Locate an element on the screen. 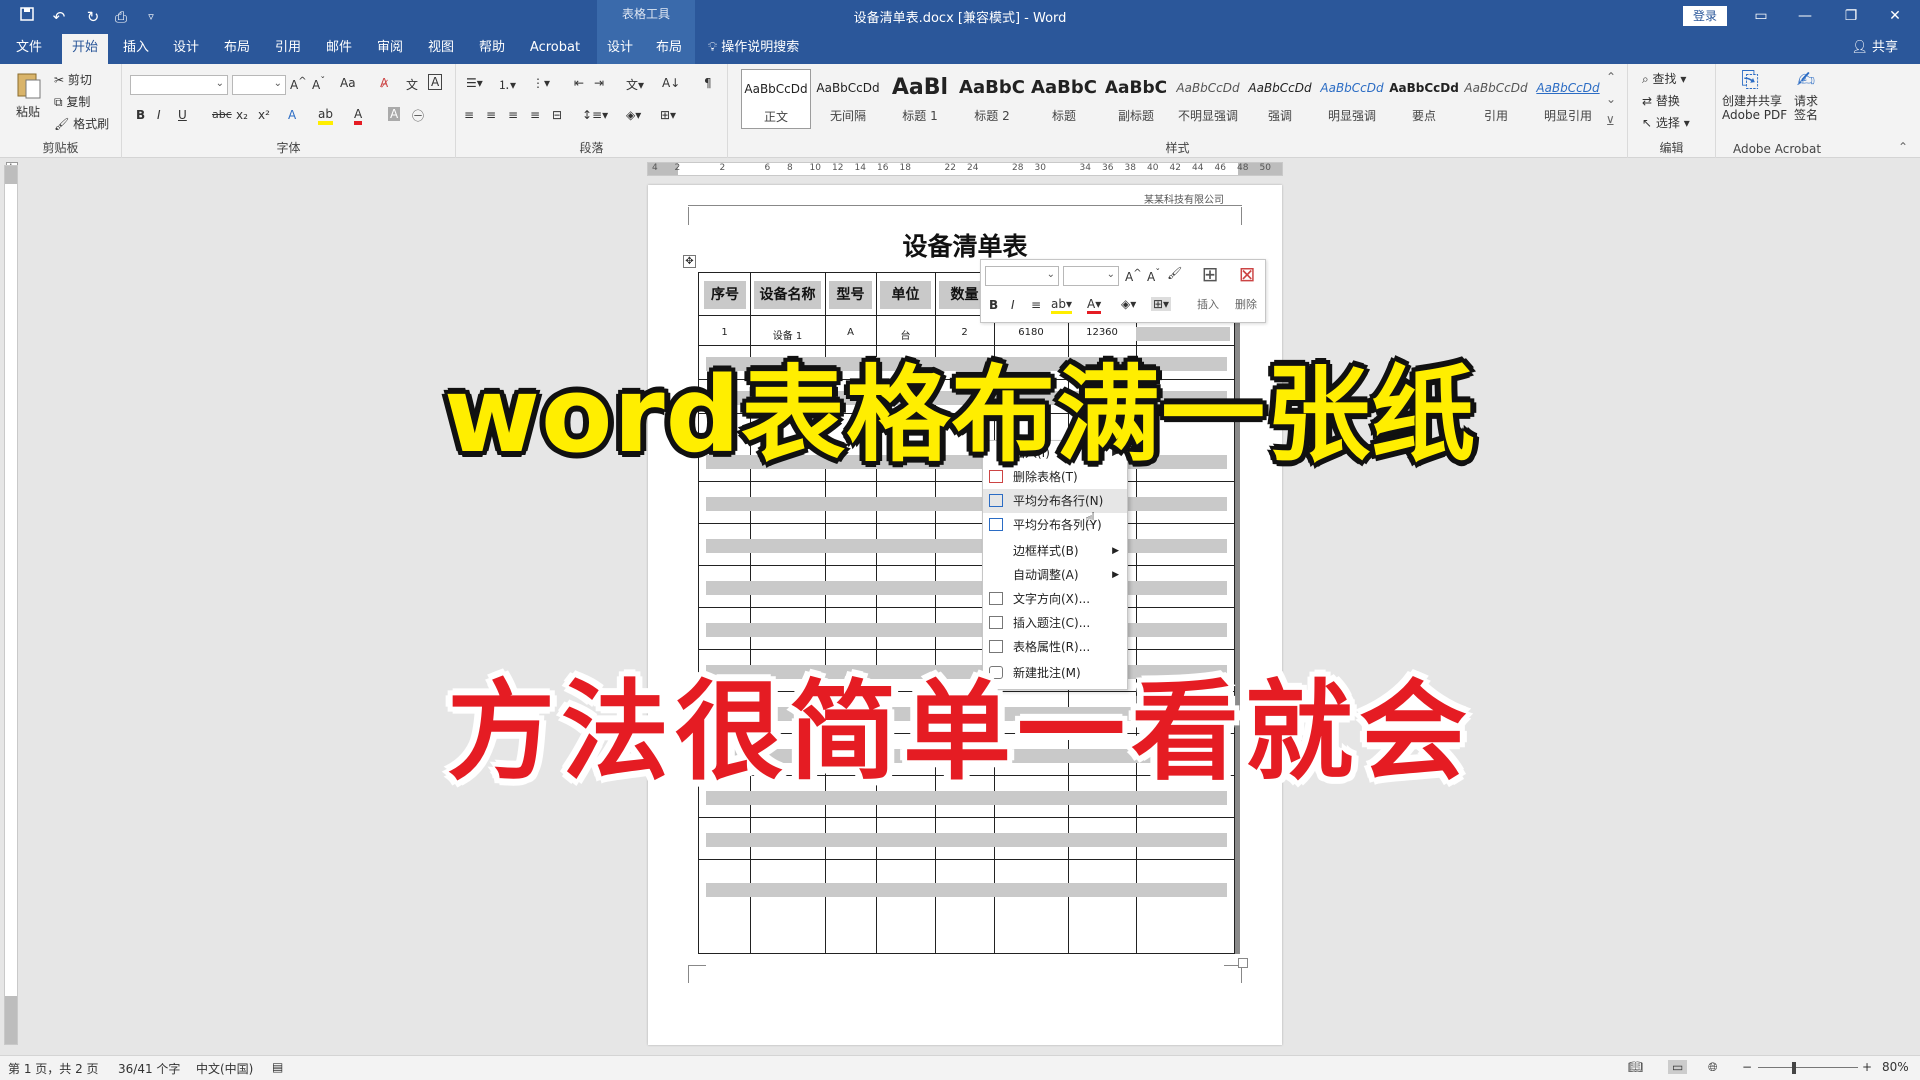 The width and height of the screenshot is (1920, 1080). page-count: 第 1 页，共 2 页 is located at coordinates (53, 1068).